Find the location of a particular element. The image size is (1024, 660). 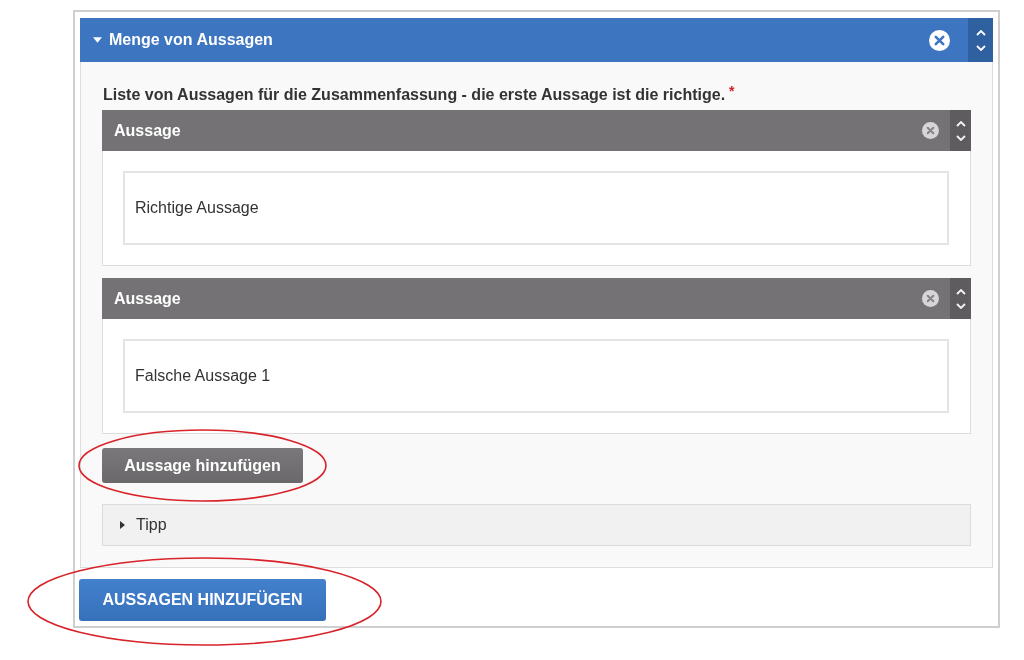

caret-right-icon is located at coordinates (122, 525).